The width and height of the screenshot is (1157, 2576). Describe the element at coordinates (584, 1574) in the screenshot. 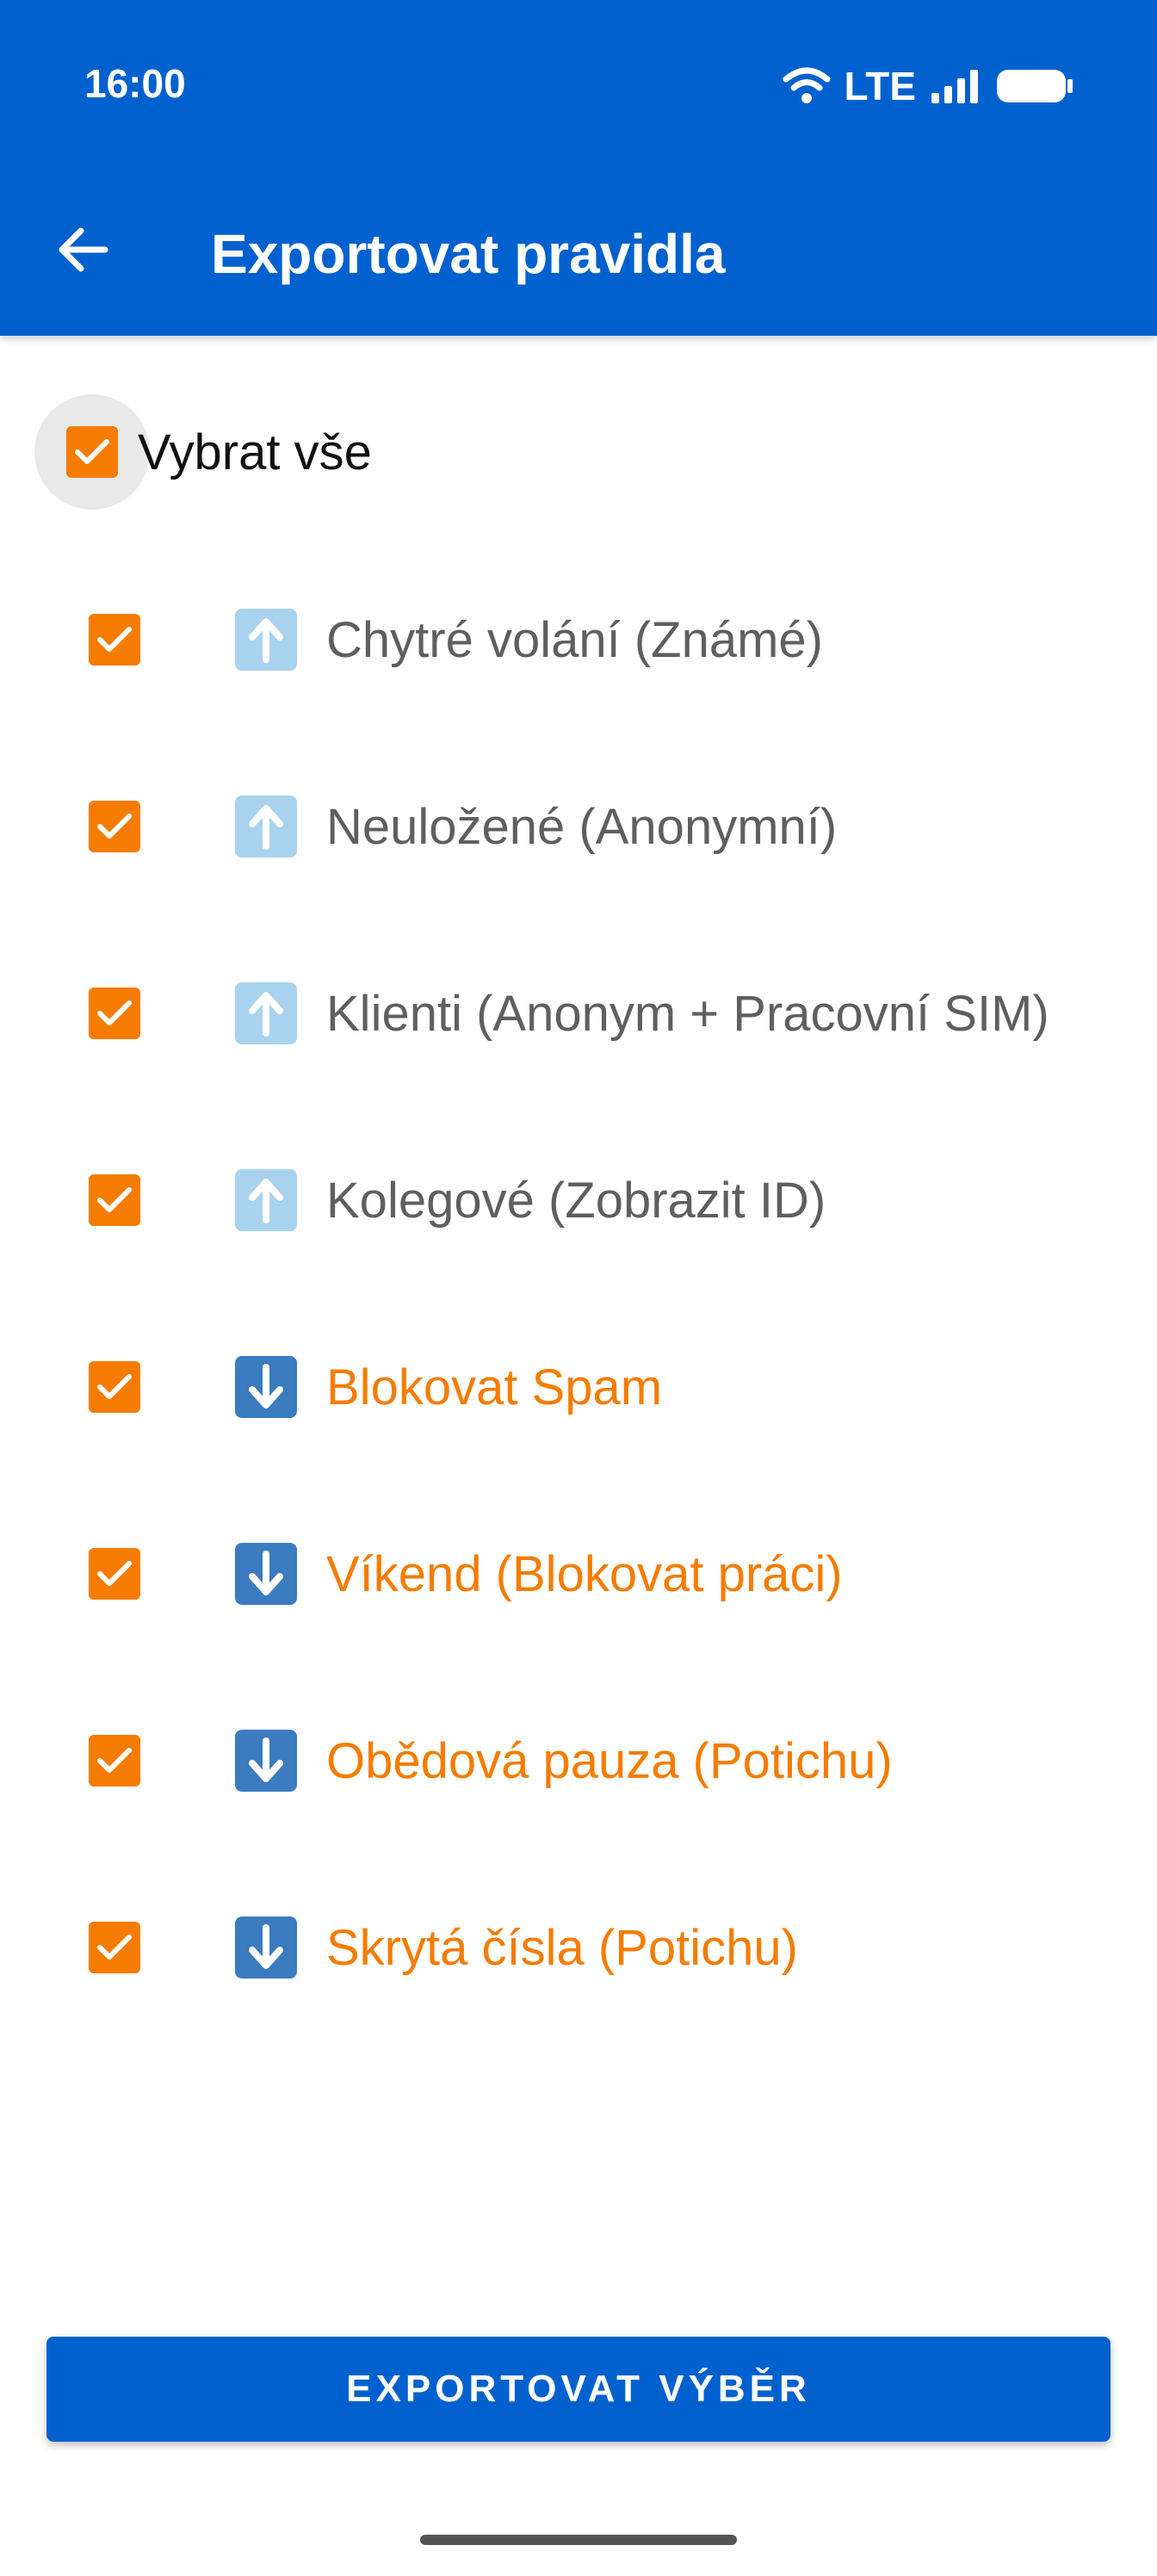

I see `rule-label: Víkend (Blokovat práci)` at that location.